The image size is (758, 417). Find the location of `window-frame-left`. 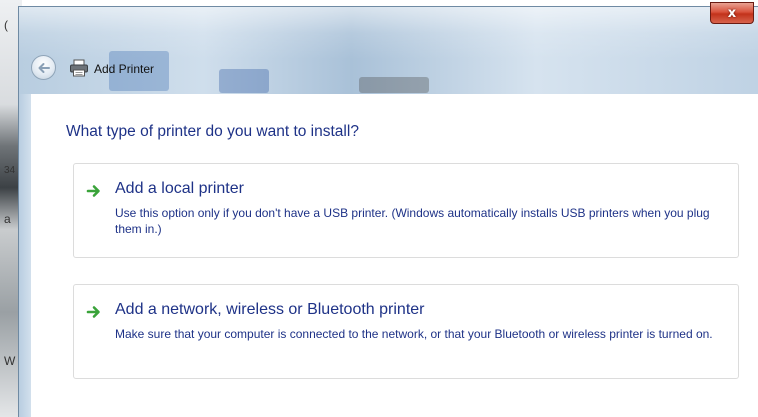

window-frame-left is located at coordinates (25, 255).